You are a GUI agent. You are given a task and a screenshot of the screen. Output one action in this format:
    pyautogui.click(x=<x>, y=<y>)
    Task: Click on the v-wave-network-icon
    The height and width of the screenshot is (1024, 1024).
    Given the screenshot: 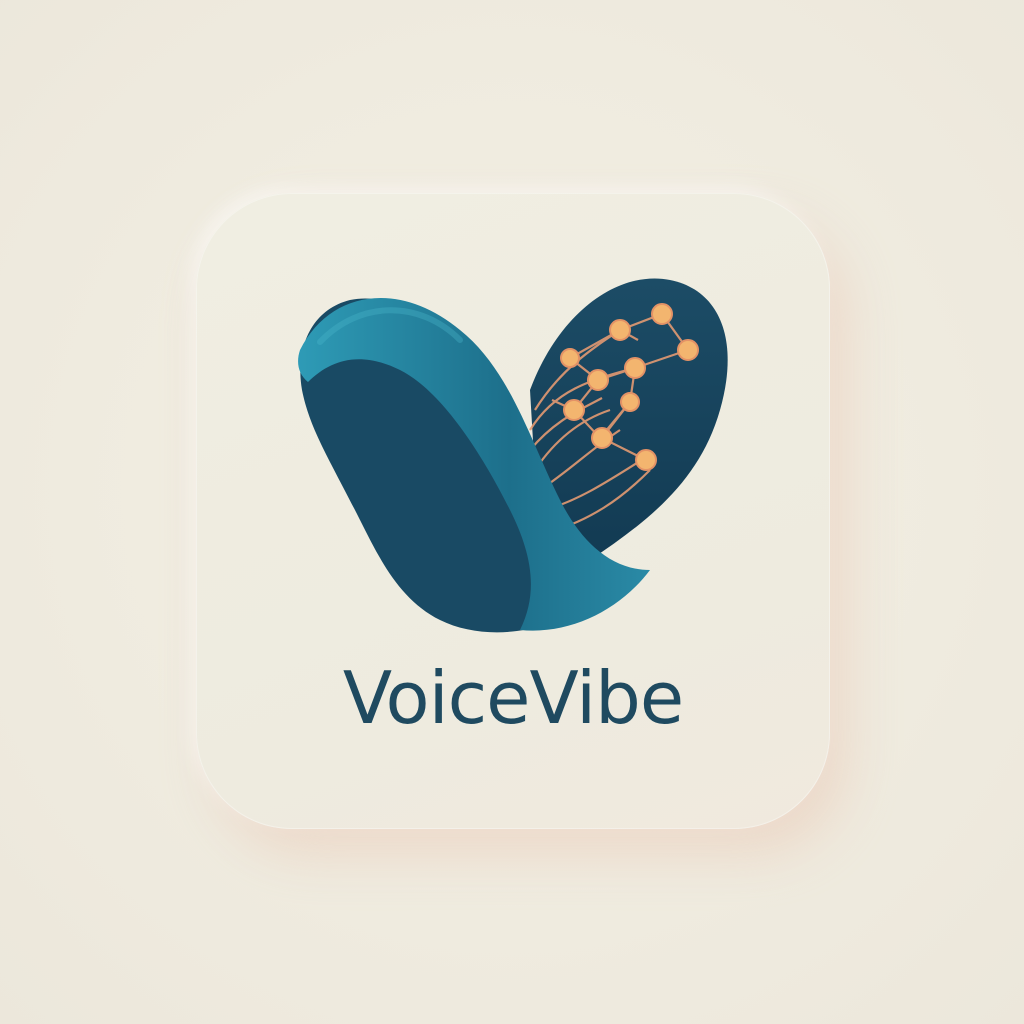 What is the action you would take?
    pyautogui.click(x=513, y=455)
    